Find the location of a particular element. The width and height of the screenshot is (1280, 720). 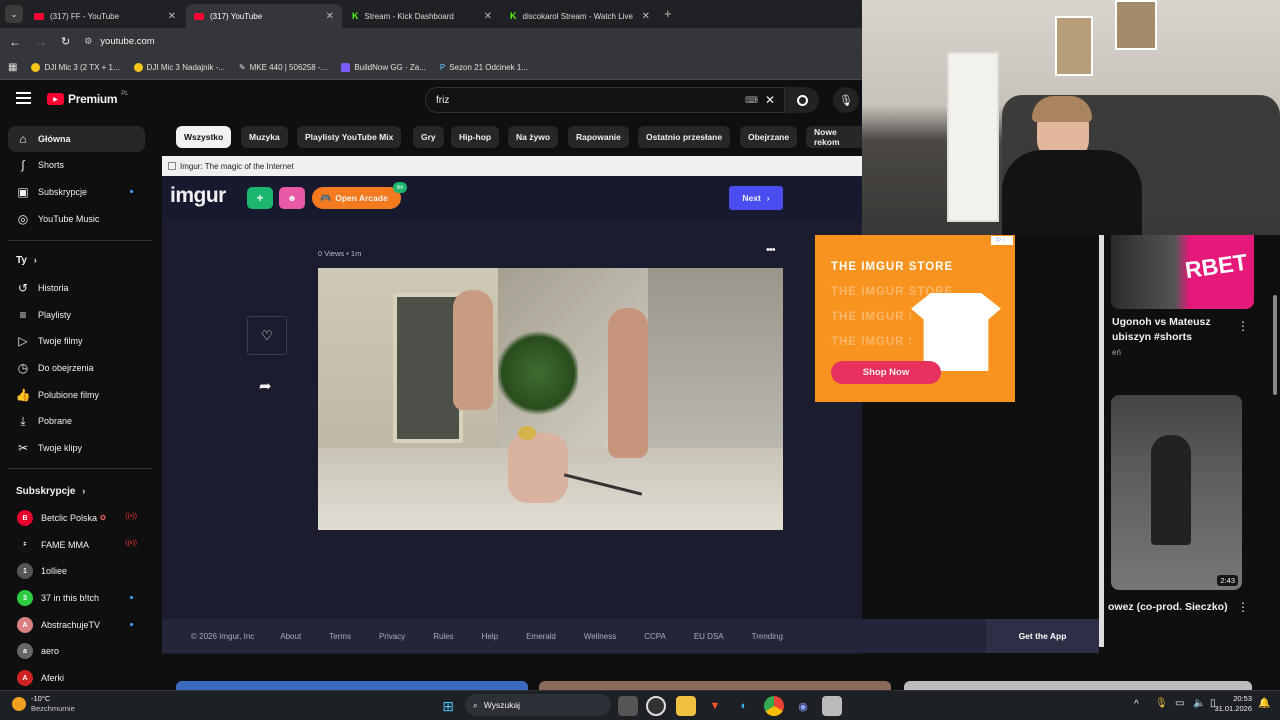

new-post-button: + is located at coordinates (260, 198).